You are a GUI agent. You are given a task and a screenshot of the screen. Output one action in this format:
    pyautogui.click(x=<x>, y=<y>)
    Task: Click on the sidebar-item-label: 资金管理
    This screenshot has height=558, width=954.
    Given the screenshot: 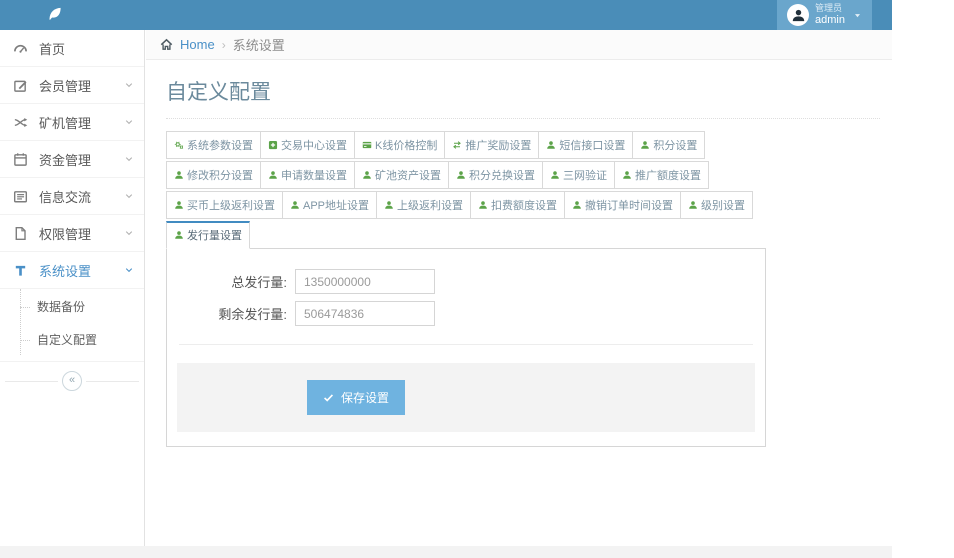 What is the action you would take?
    pyautogui.click(x=65, y=160)
    